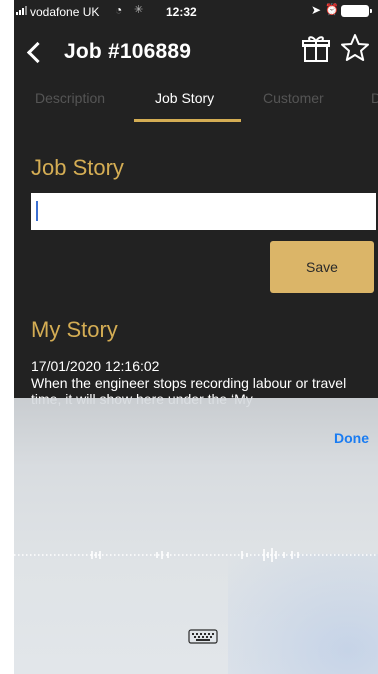 The width and height of the screenshot is (378, 674). I want to click on done-button: Done, so click(351, 438).